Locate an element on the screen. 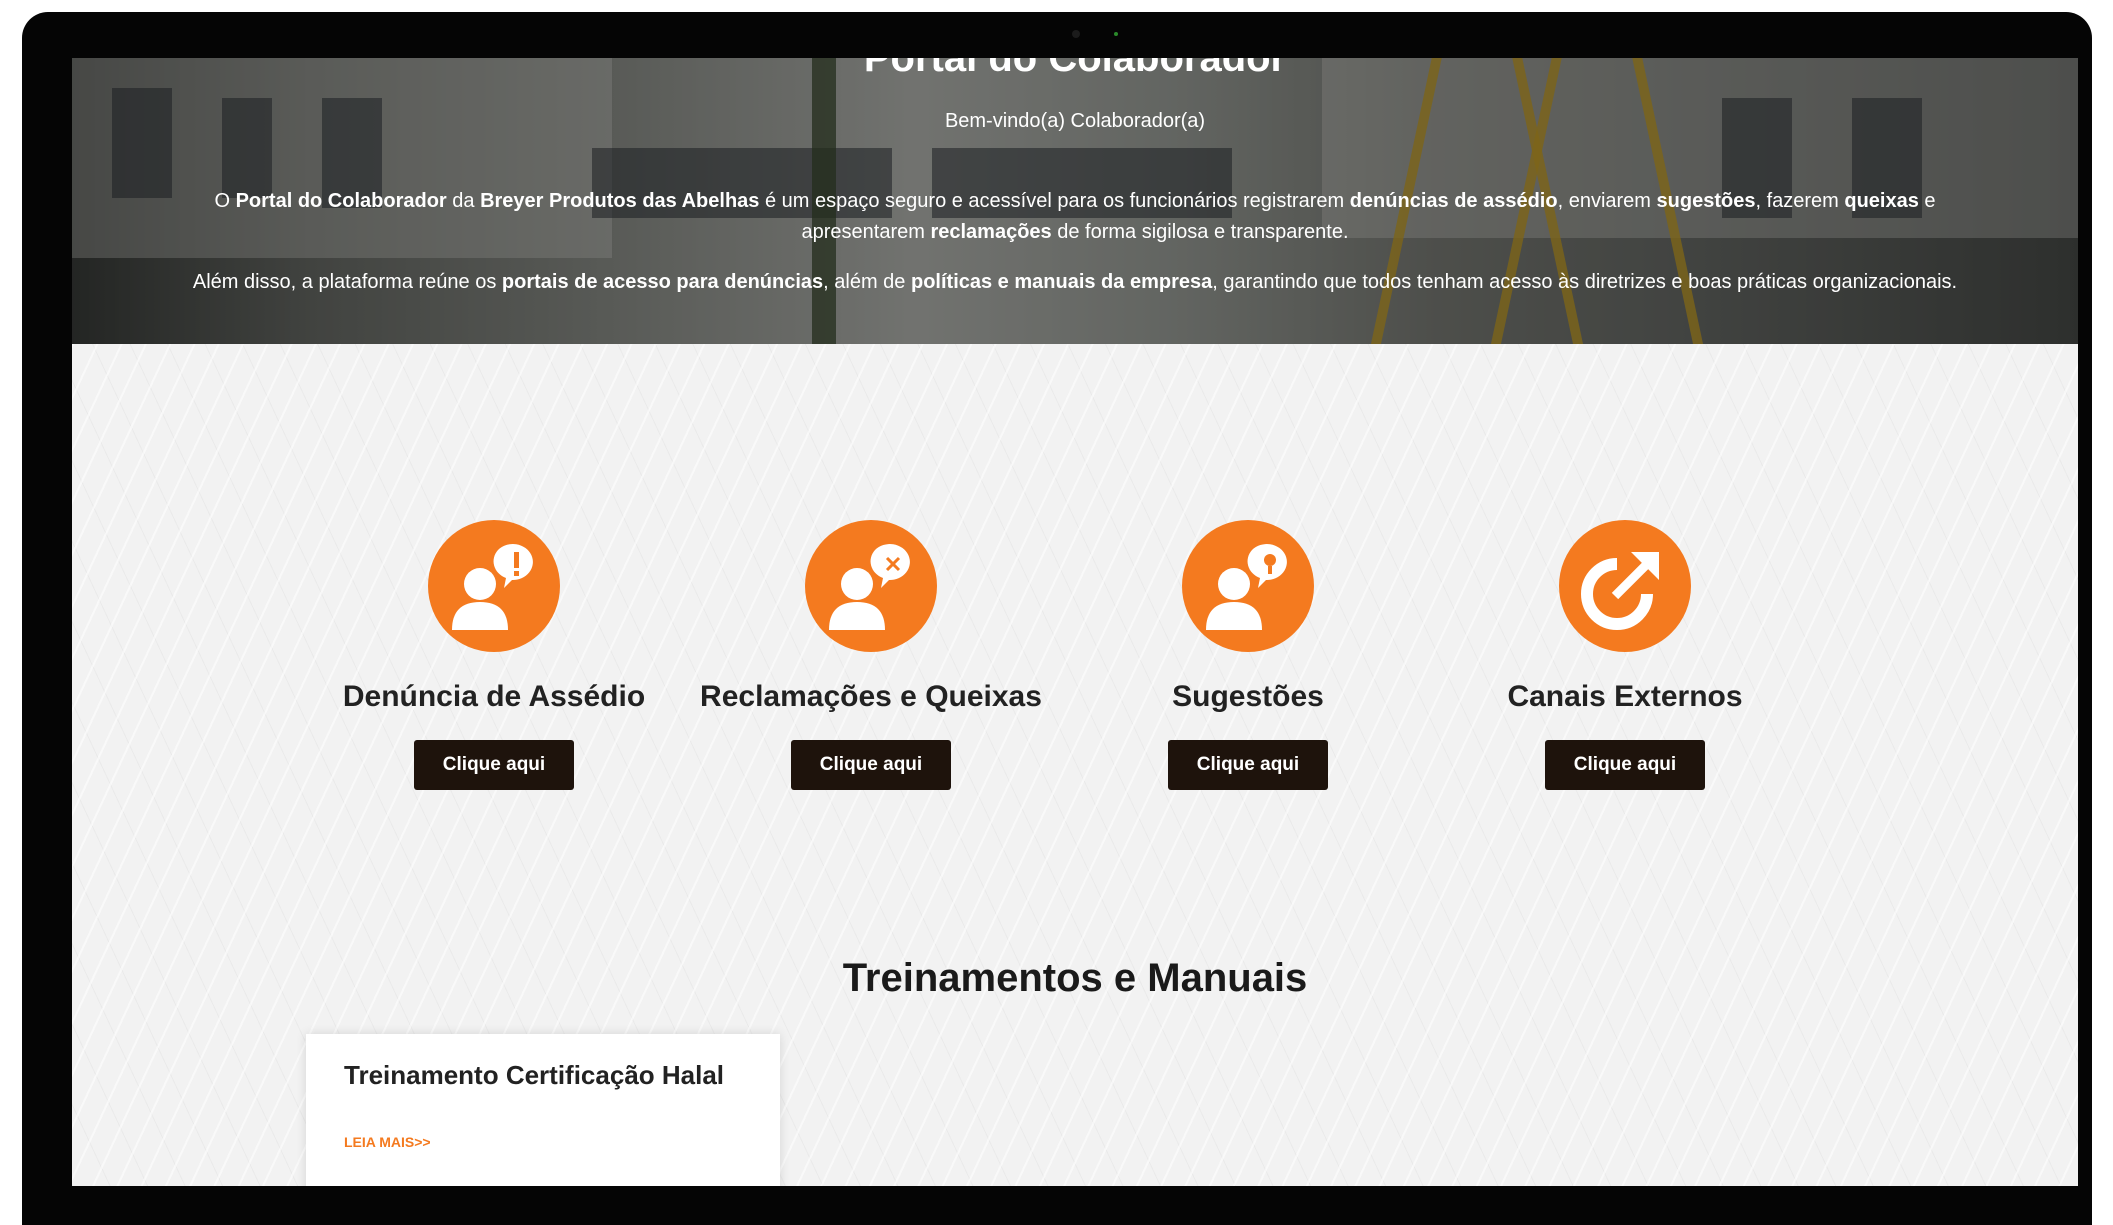 The image size is (2113, 1225). camera-dot is located at coordinates (1076, 34).